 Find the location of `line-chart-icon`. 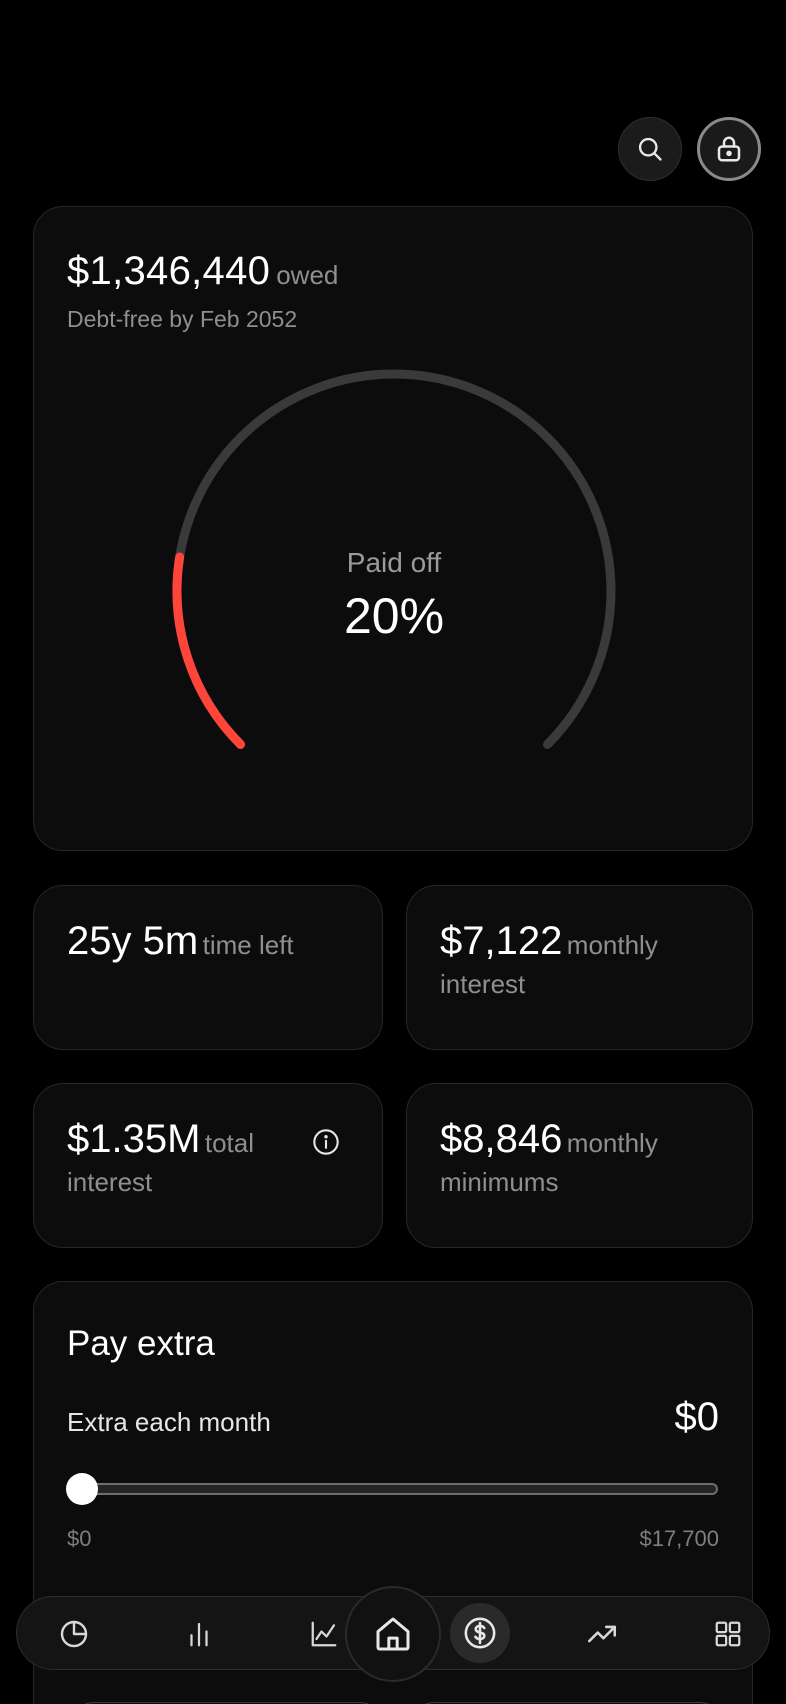

line-chart-icon is located at coordinates (324, 1634).